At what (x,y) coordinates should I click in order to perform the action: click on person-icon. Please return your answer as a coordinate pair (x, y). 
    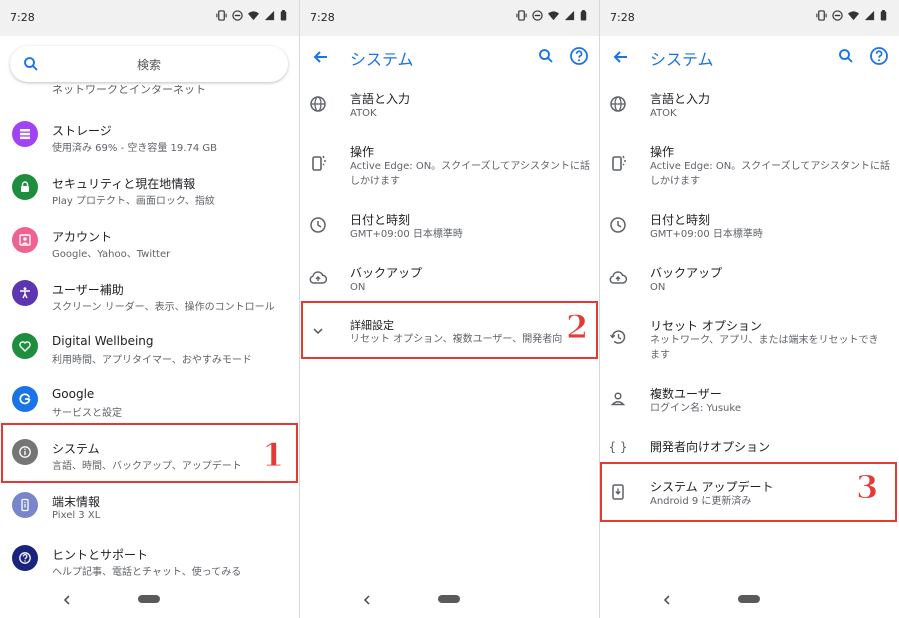
    Looking at the image, I should click on (618, 399).